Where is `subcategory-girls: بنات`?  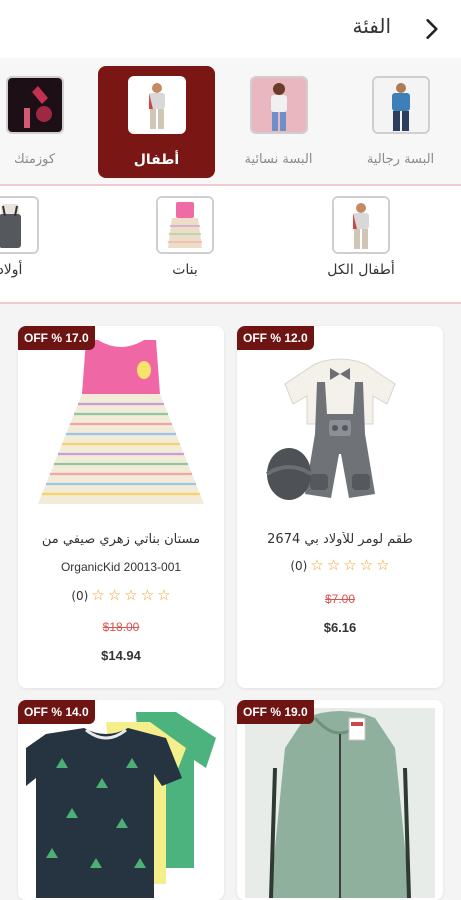 subcategory-girls: بنات is located at coordinates (185, 246).